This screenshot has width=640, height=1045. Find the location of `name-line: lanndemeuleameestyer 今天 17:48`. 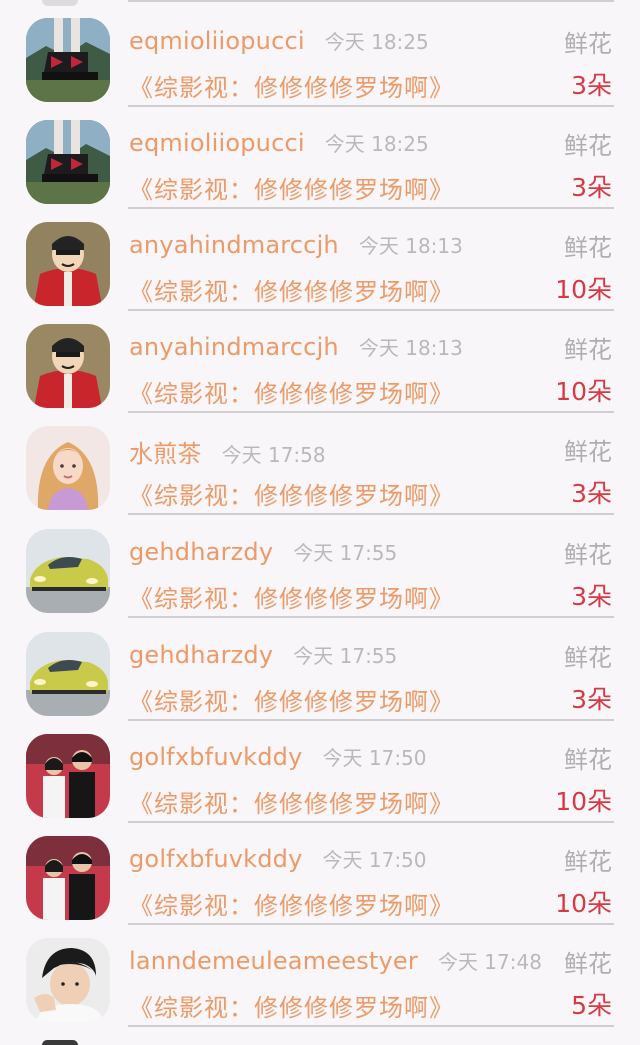

name-line: lanndemeuleameestyer 今天 17:48 is located at coordinates (335, 964).